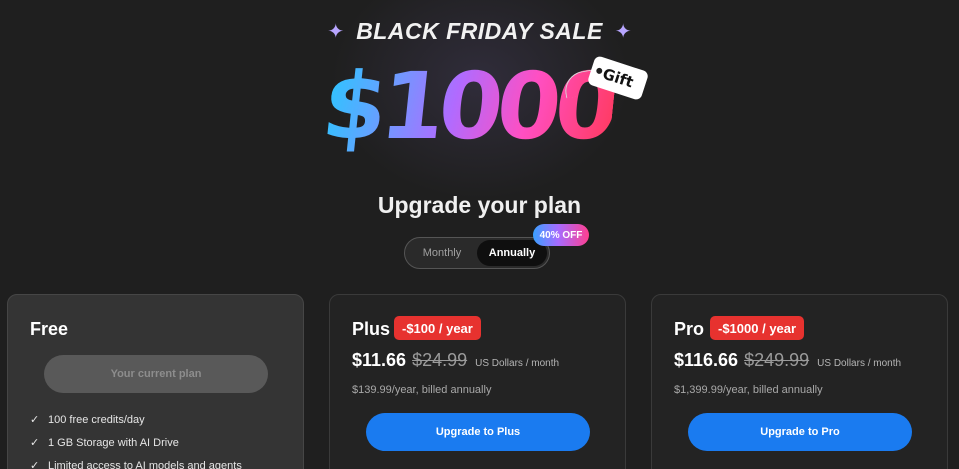 This screenshot has width=959, height=469. Describe the element at coordinates (512, 253) in the screenshot. I see `toggle-annually: Annually` at that location.